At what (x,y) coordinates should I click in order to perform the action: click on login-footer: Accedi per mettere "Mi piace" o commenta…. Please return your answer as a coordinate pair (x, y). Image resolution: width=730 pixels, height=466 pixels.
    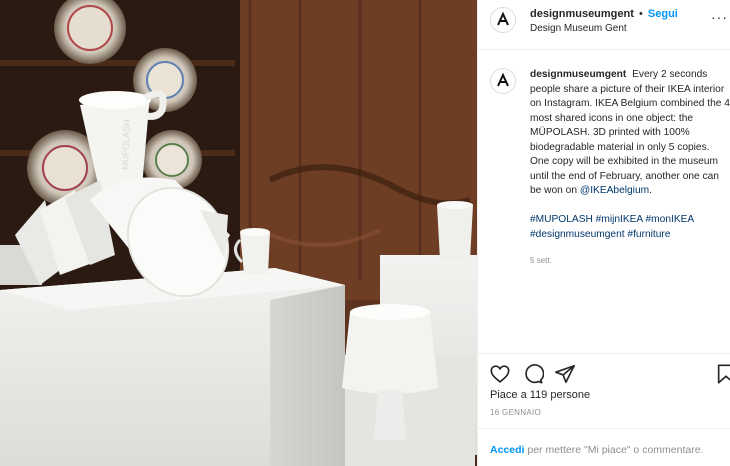
    Looking at the image, I should click on (604, 447).